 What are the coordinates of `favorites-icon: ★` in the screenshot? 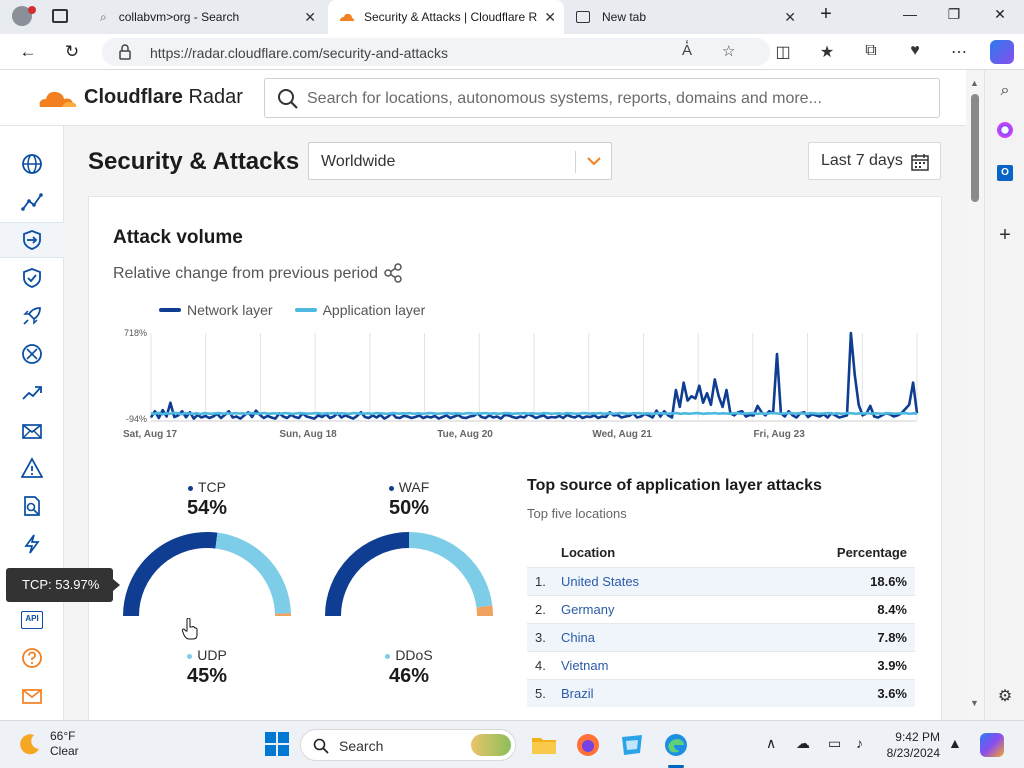 It's located at (827, 52).